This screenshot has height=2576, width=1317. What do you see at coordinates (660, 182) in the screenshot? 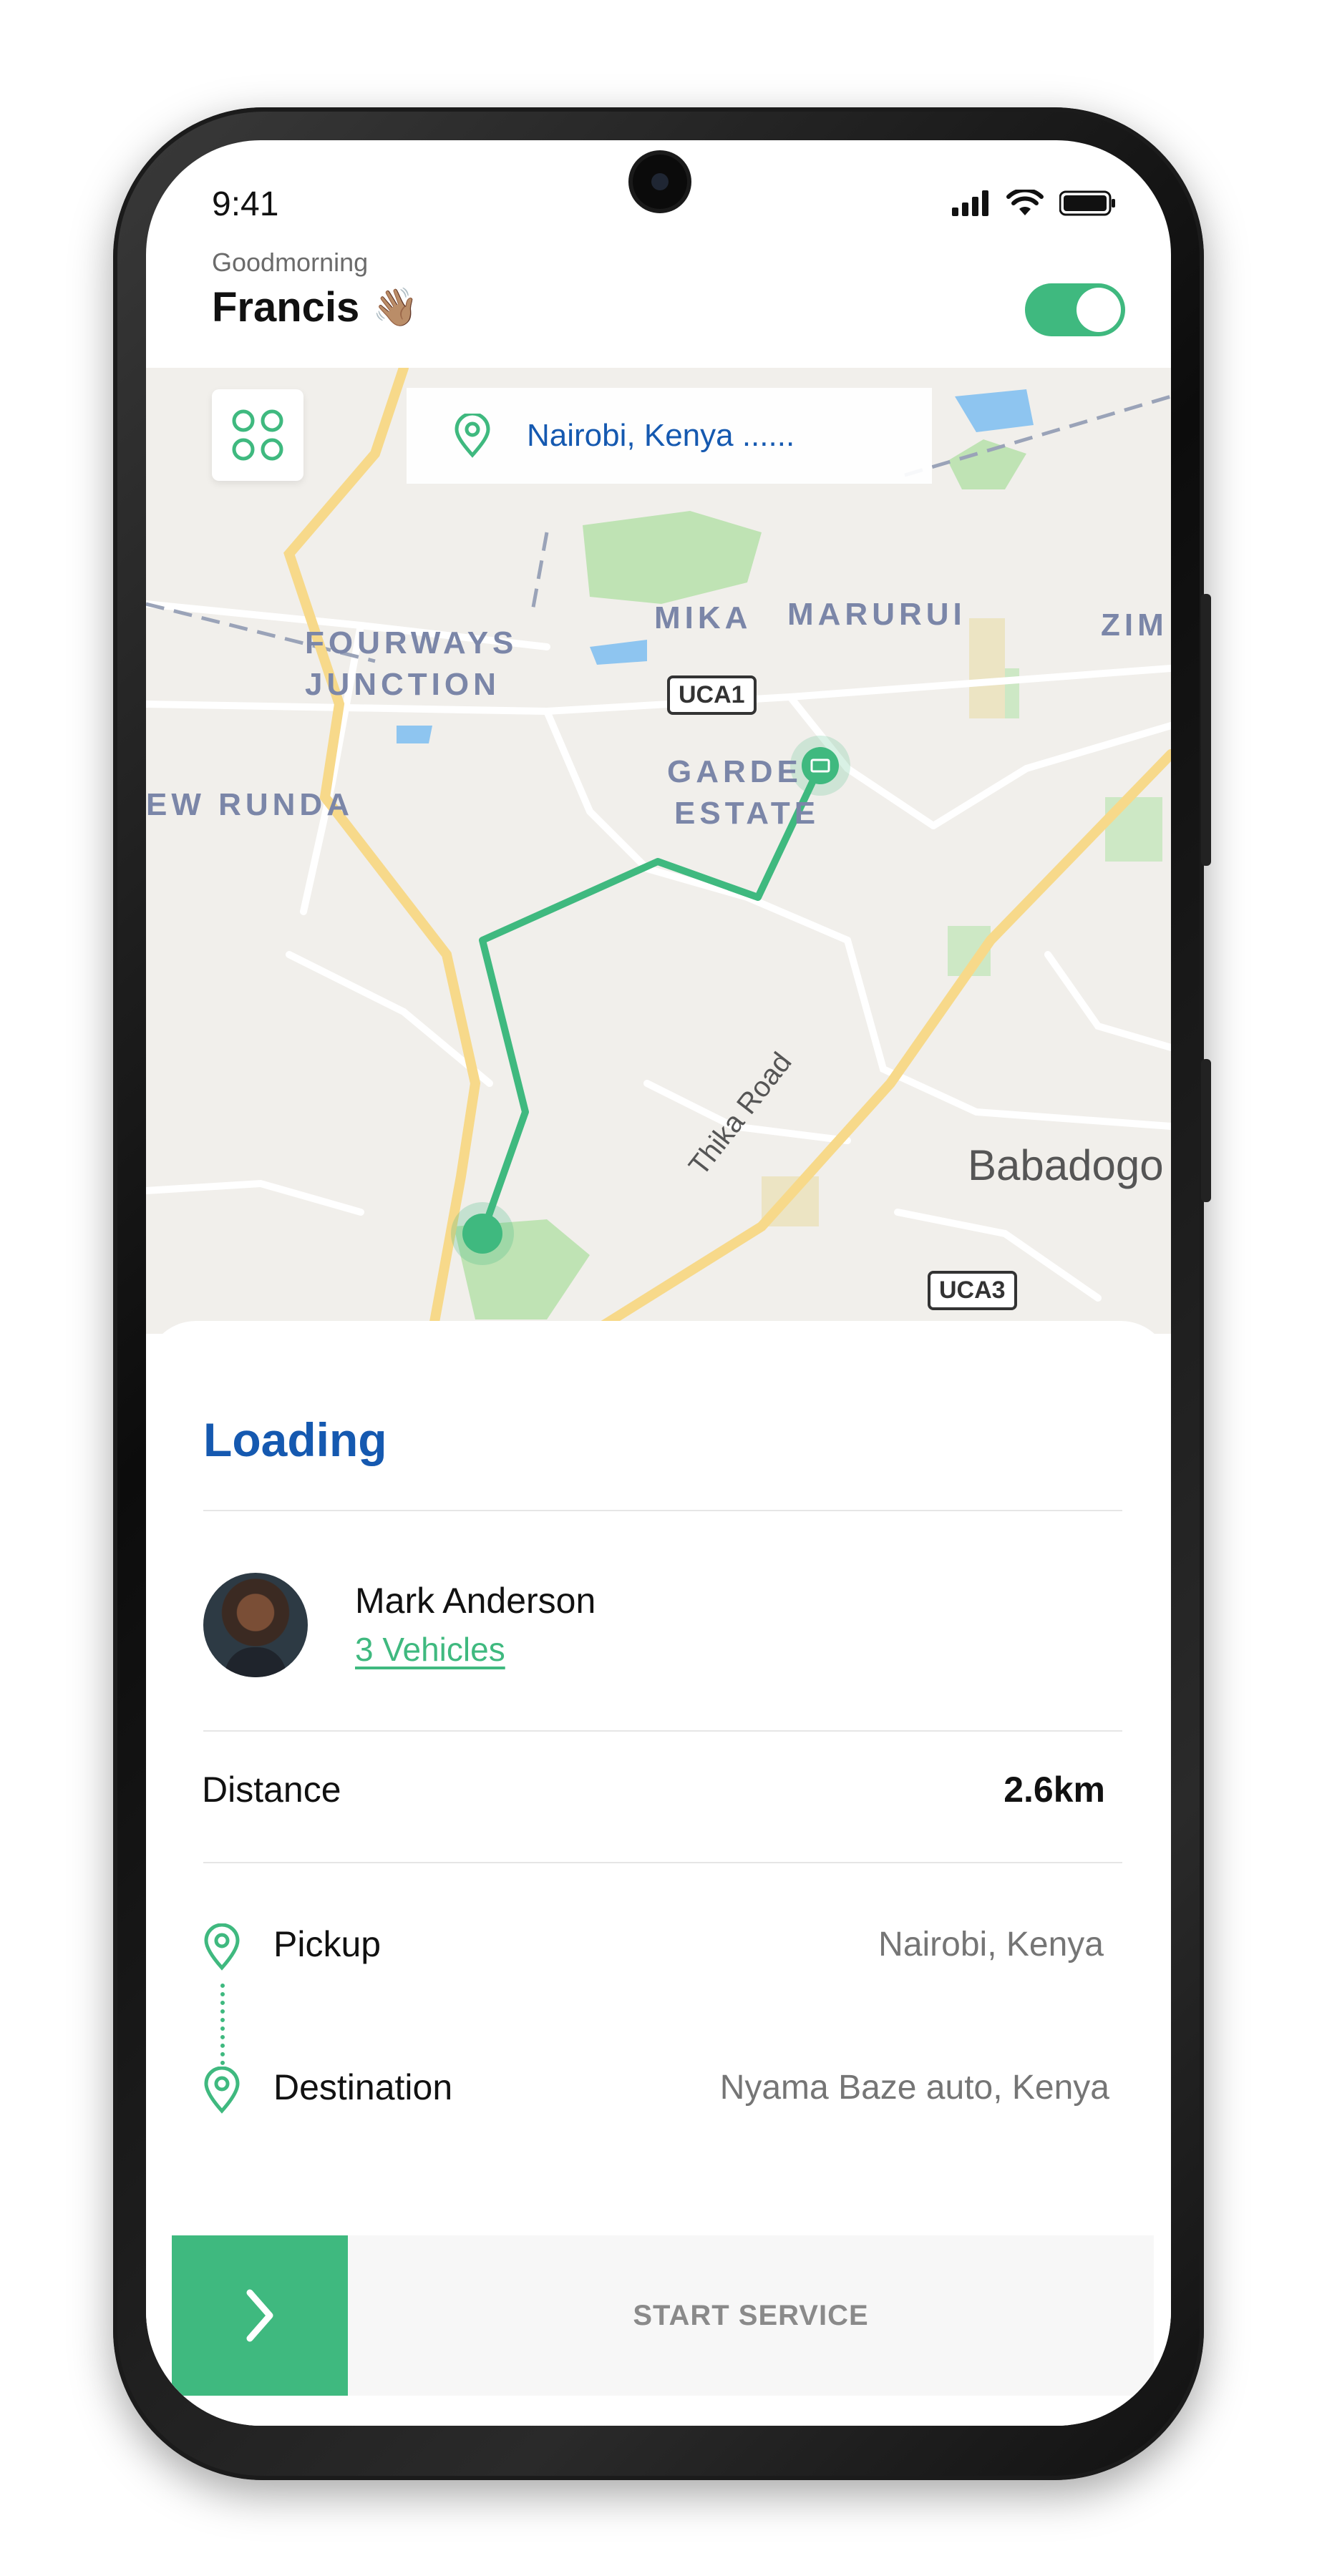
I see `front-camera` at bounding box center [660, 182].